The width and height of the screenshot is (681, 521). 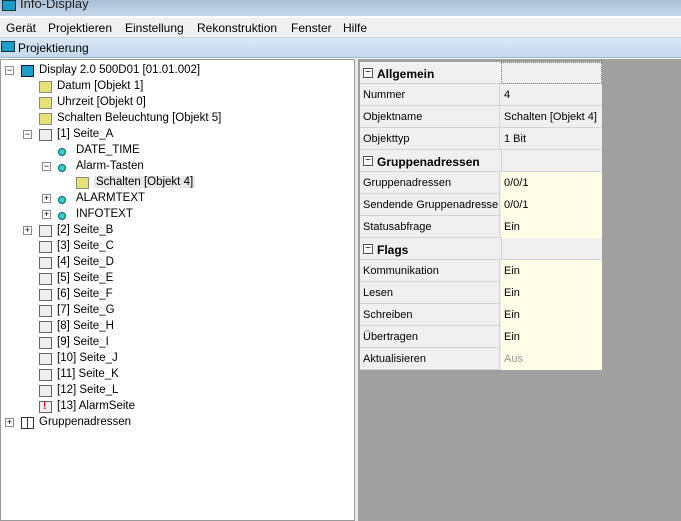 I want to click on tree-node: DATE_TIME, so click(x=176, y=151).